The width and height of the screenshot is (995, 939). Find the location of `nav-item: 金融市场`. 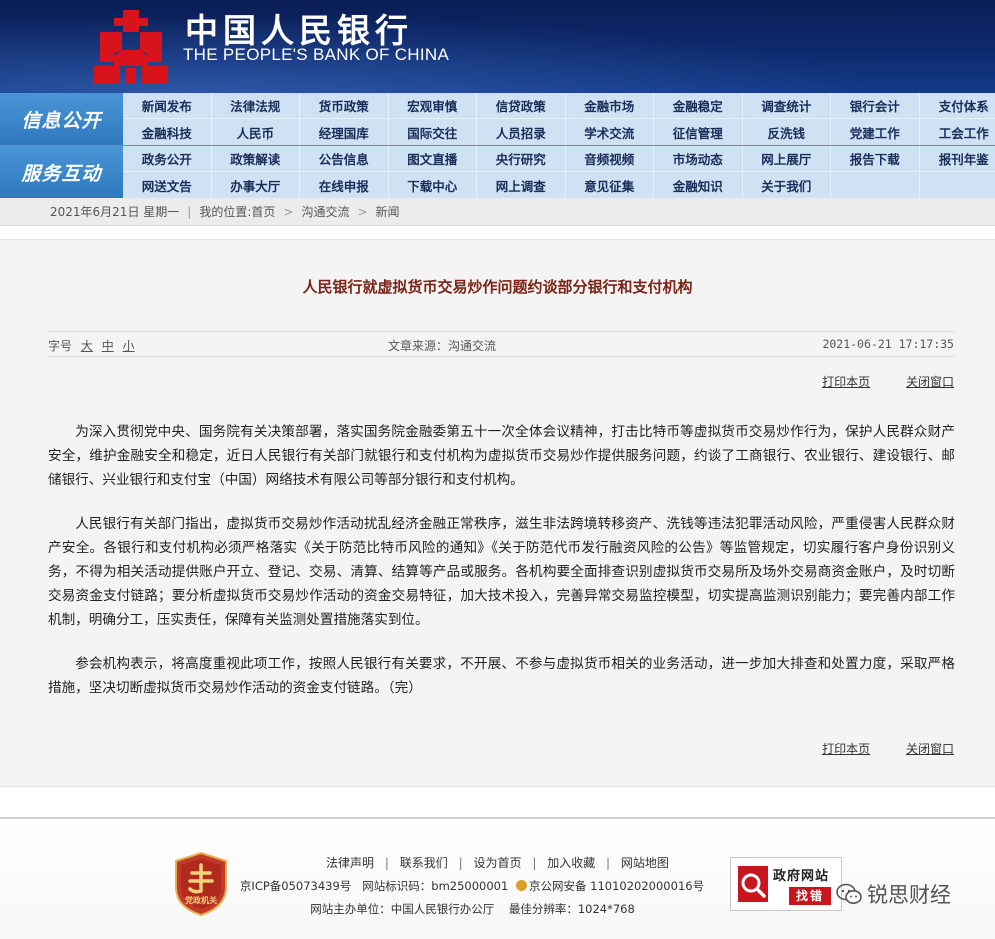

nav-item: 金融市场 is located at coordinates (609, 106).